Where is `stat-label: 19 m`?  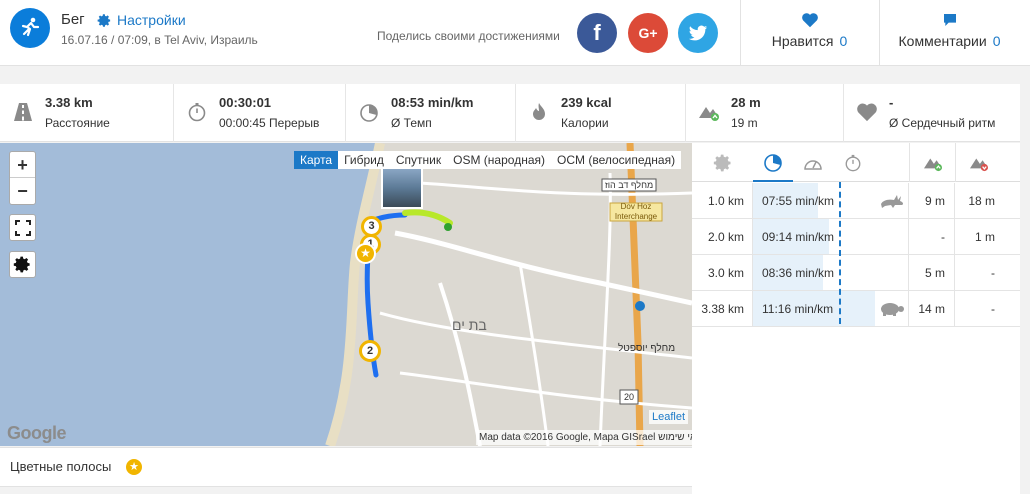
stat-label: 19 m is located at coordinates (744, 123).